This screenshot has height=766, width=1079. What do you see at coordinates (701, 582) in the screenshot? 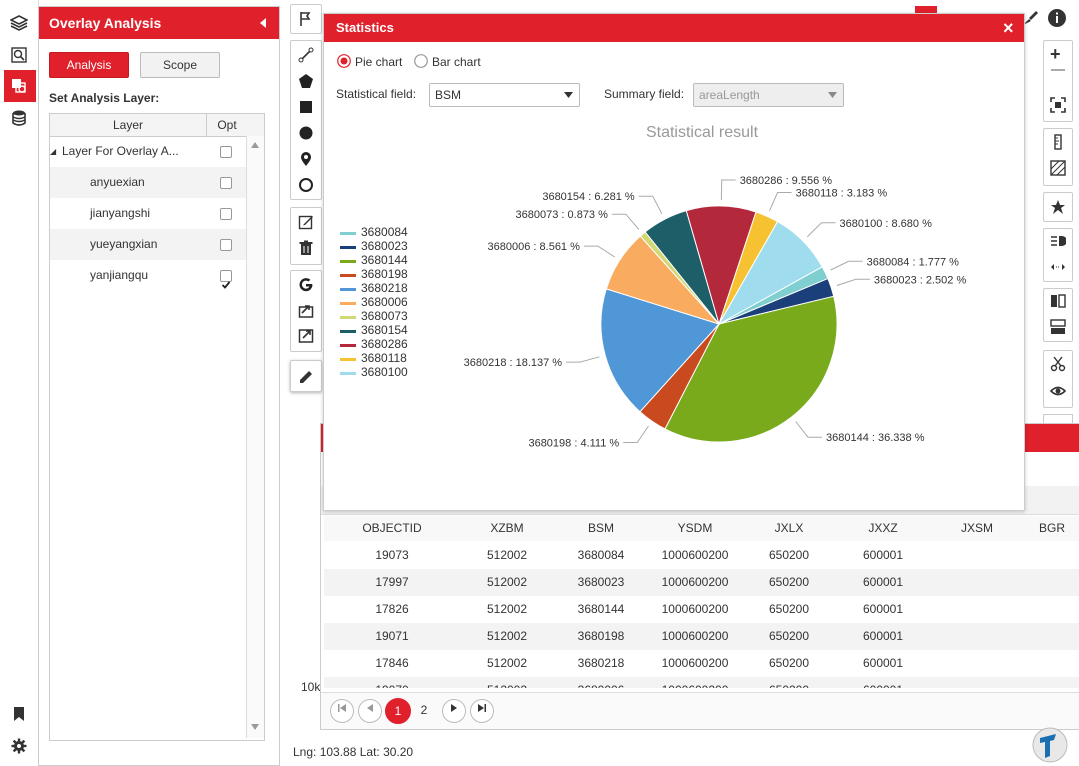
I see `table-row: 17997 512002 3680023 1000600200 650200 600001` at bounding box center [701, 582].